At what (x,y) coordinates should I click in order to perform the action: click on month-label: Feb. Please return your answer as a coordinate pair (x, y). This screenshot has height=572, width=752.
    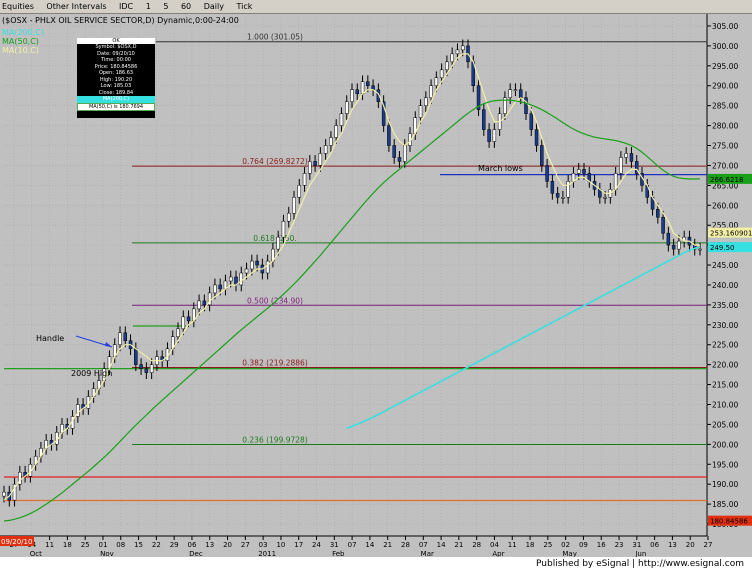
    Looking at the image, I should click on (338, 553).